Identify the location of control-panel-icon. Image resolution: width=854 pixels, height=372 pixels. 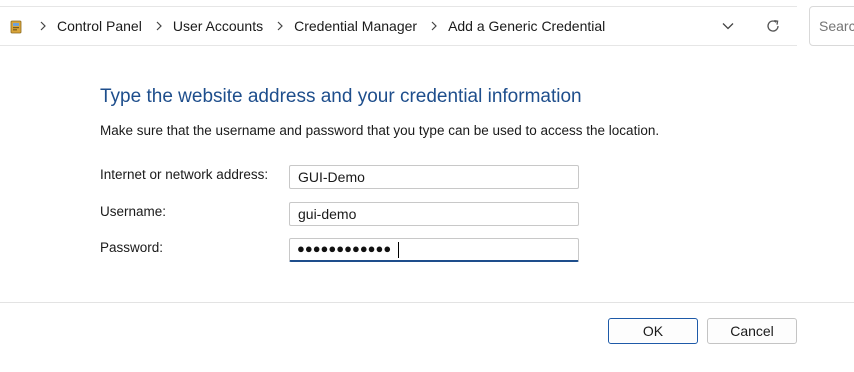
(16, 26).